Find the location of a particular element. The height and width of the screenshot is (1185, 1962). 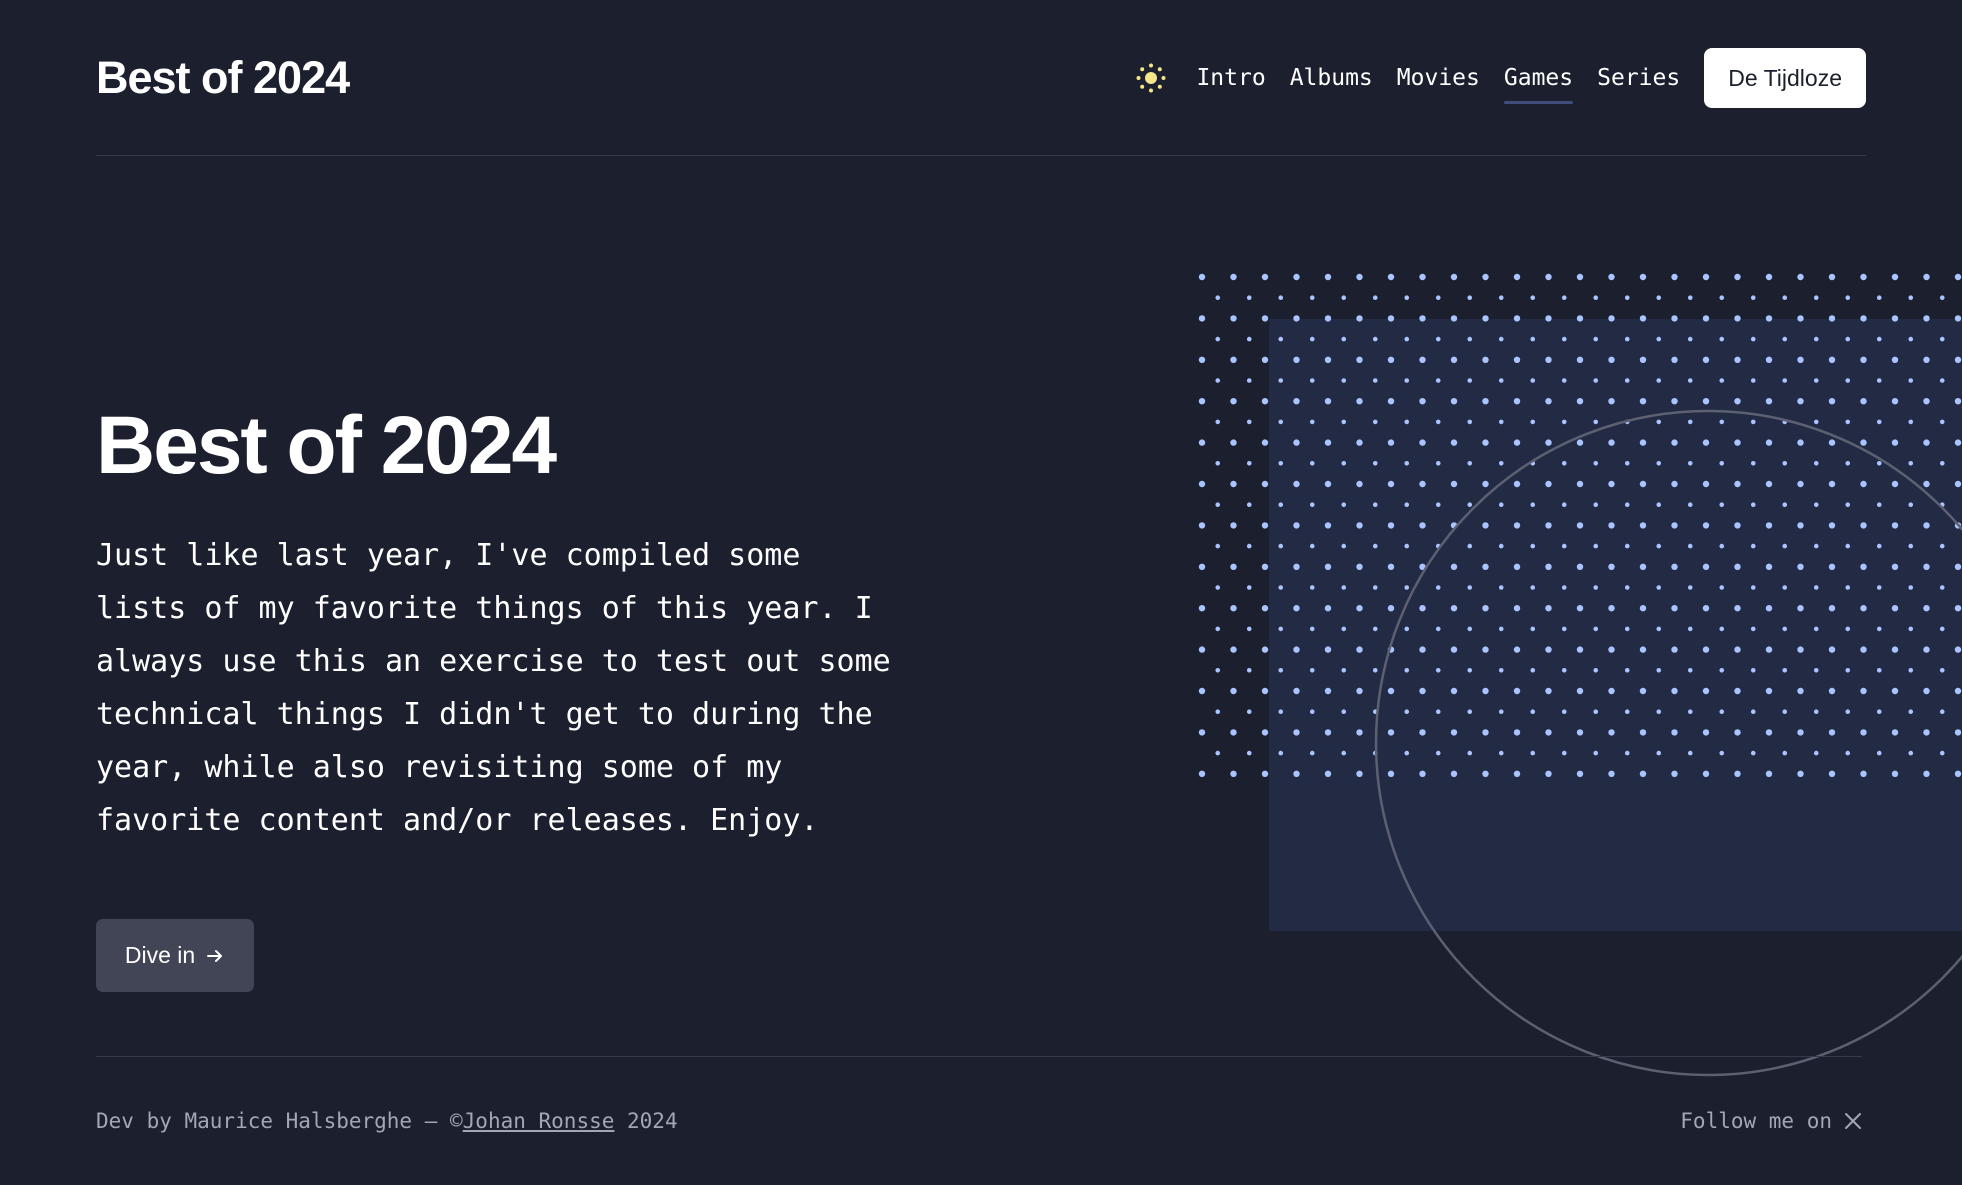

nav-item-intro: Intro is located at coordinates (1230, 78).